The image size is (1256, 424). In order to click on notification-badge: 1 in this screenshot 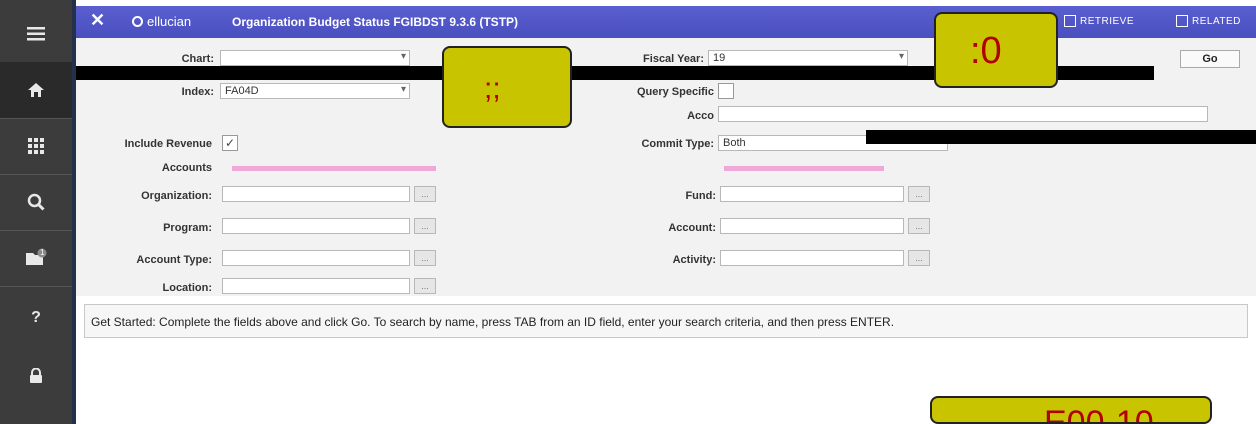, I will do `click(42, 252)`.